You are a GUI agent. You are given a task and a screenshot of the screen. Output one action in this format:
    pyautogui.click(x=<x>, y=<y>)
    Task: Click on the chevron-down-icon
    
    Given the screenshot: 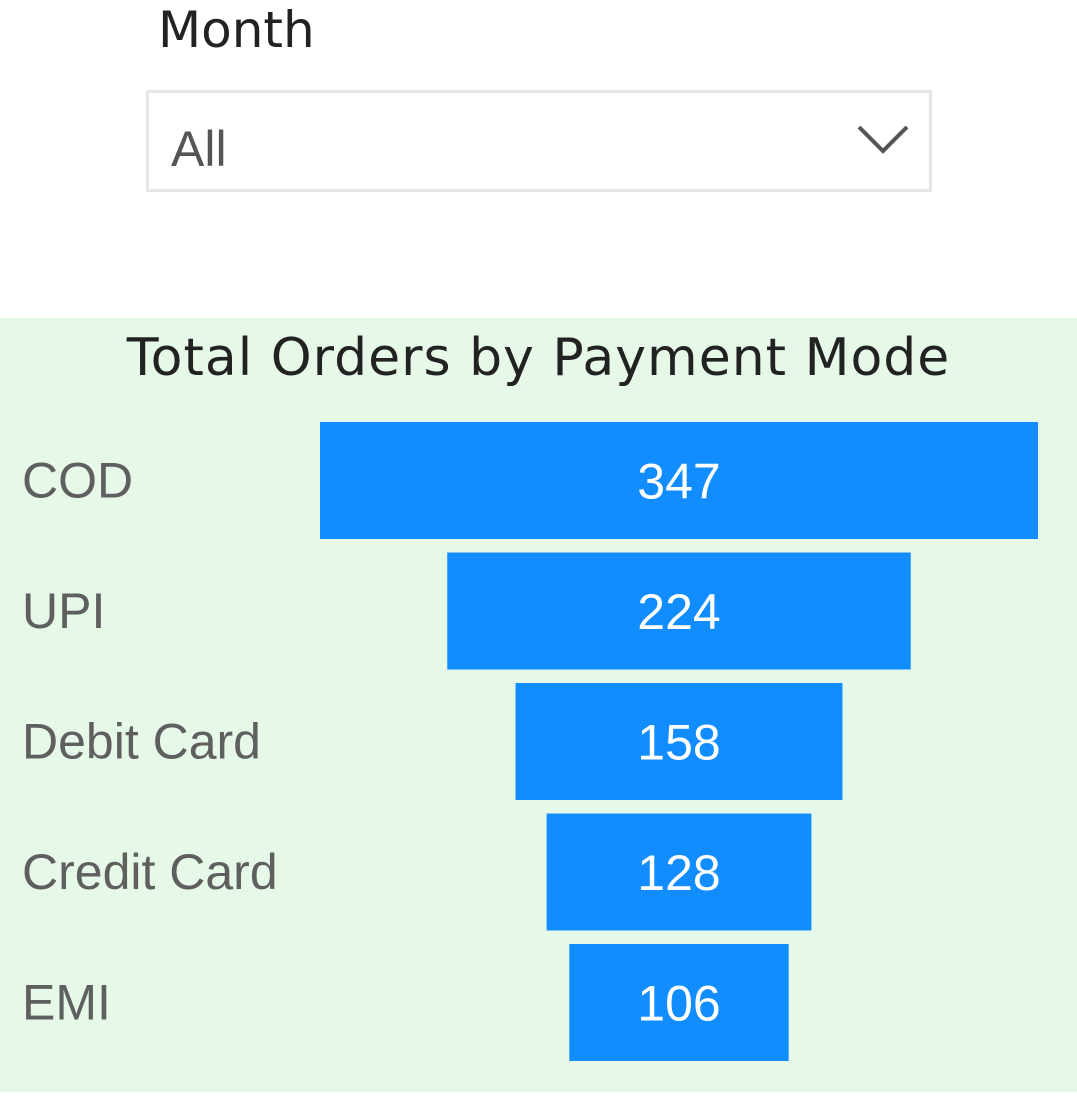 What is the action you would take?
    pyautogui.click(x=883, y=139)
    